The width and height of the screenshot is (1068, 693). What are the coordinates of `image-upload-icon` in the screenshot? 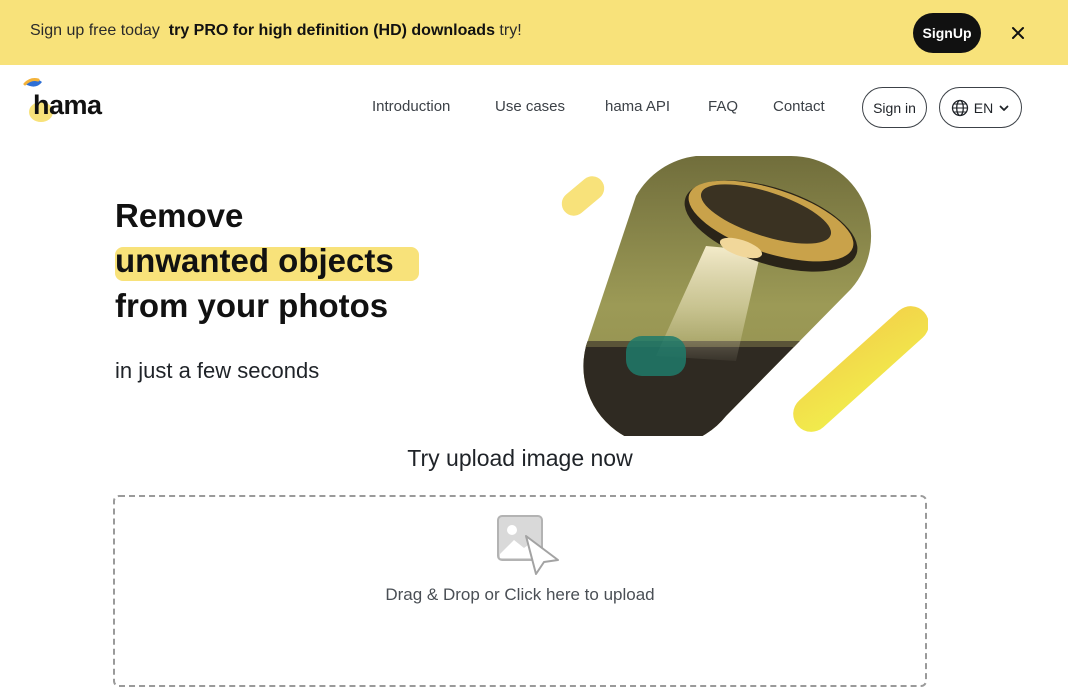 It's located at (528, 545).